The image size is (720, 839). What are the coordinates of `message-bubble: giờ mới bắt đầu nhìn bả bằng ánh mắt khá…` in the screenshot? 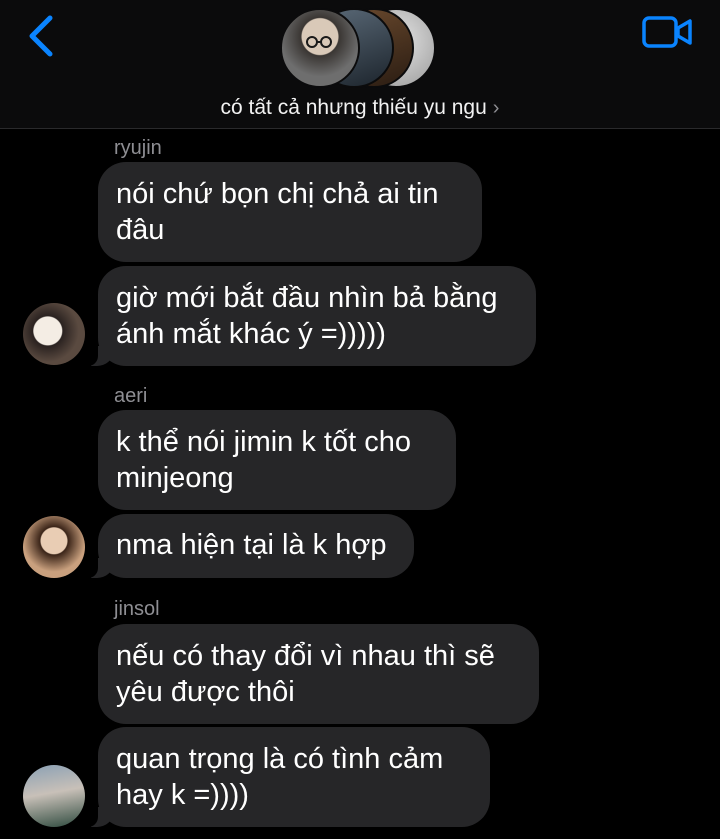 It's located at (311, 316).